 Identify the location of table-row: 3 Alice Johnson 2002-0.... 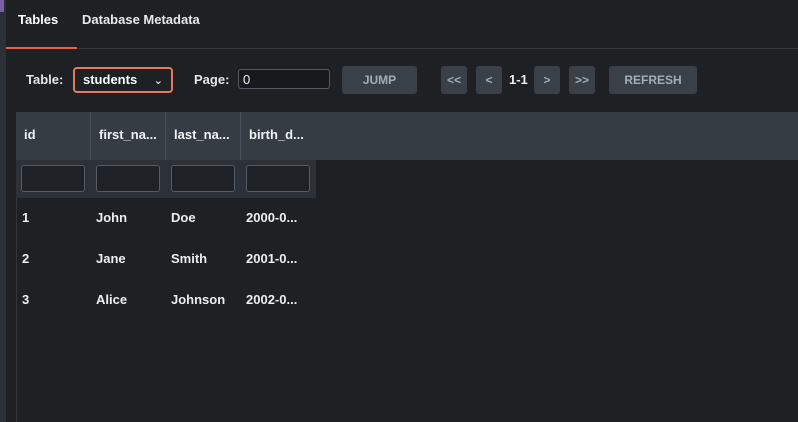
(407, 300).